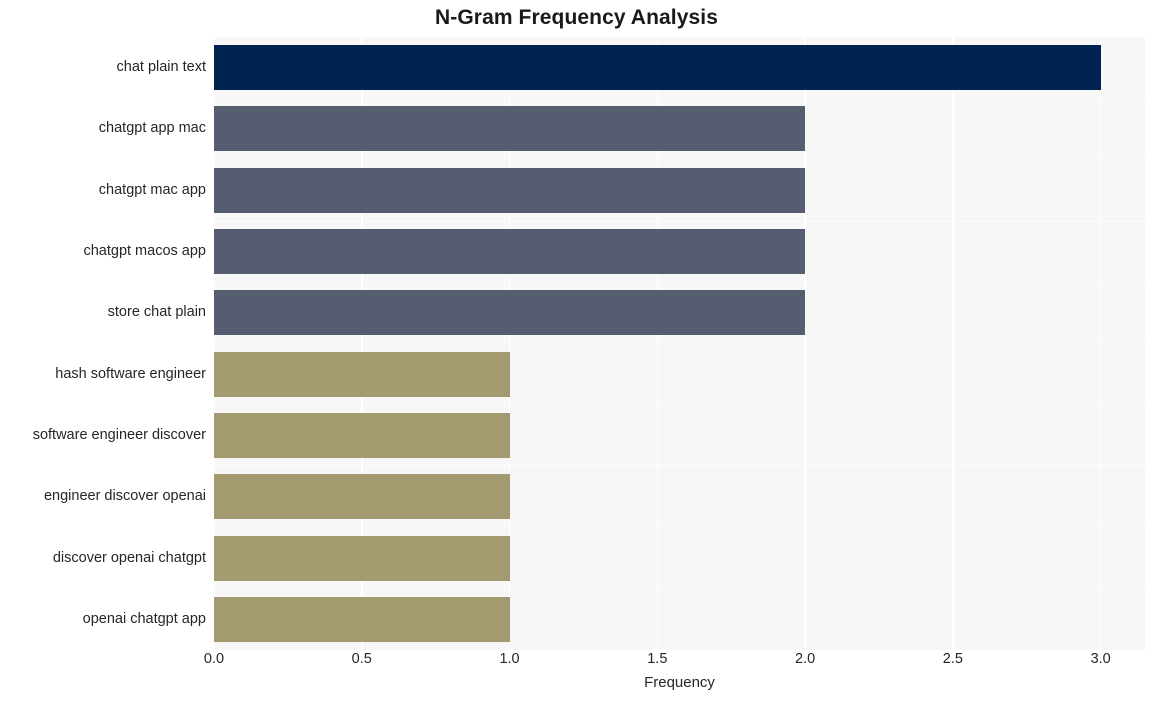  Describe the element at coordinates (119, 434) in the screenshot. I see `y-axis-tick-label: software engineer discover` at that location.